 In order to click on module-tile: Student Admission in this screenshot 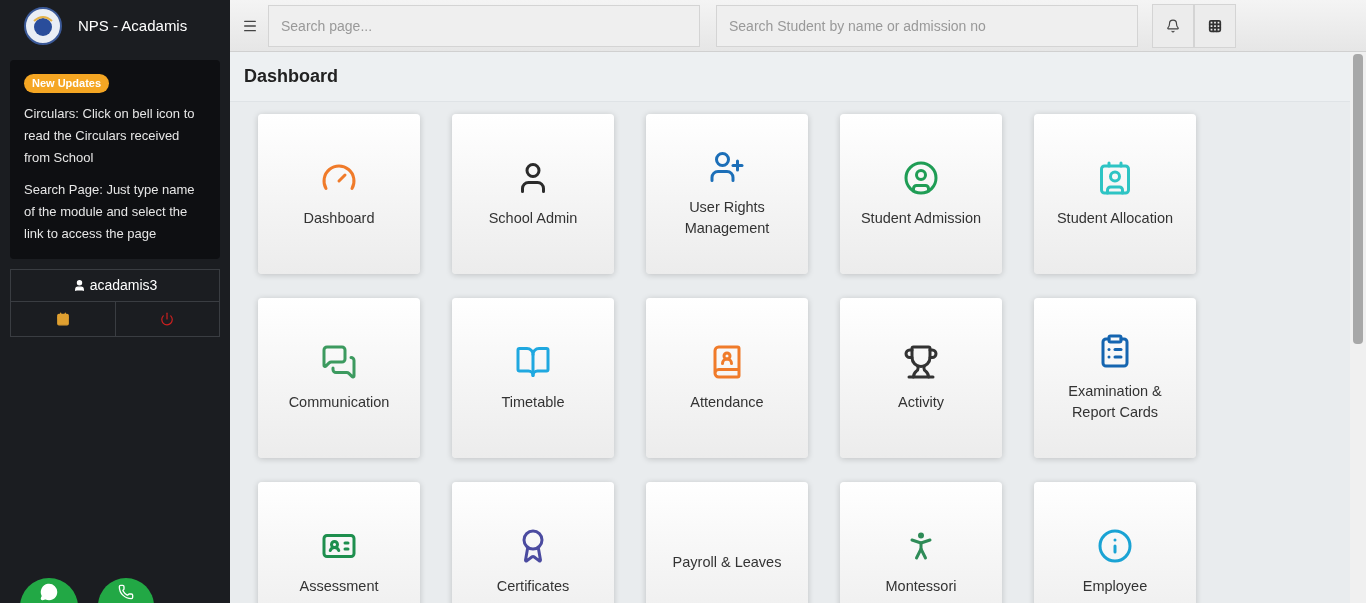, I will do `click(921, 194)`.